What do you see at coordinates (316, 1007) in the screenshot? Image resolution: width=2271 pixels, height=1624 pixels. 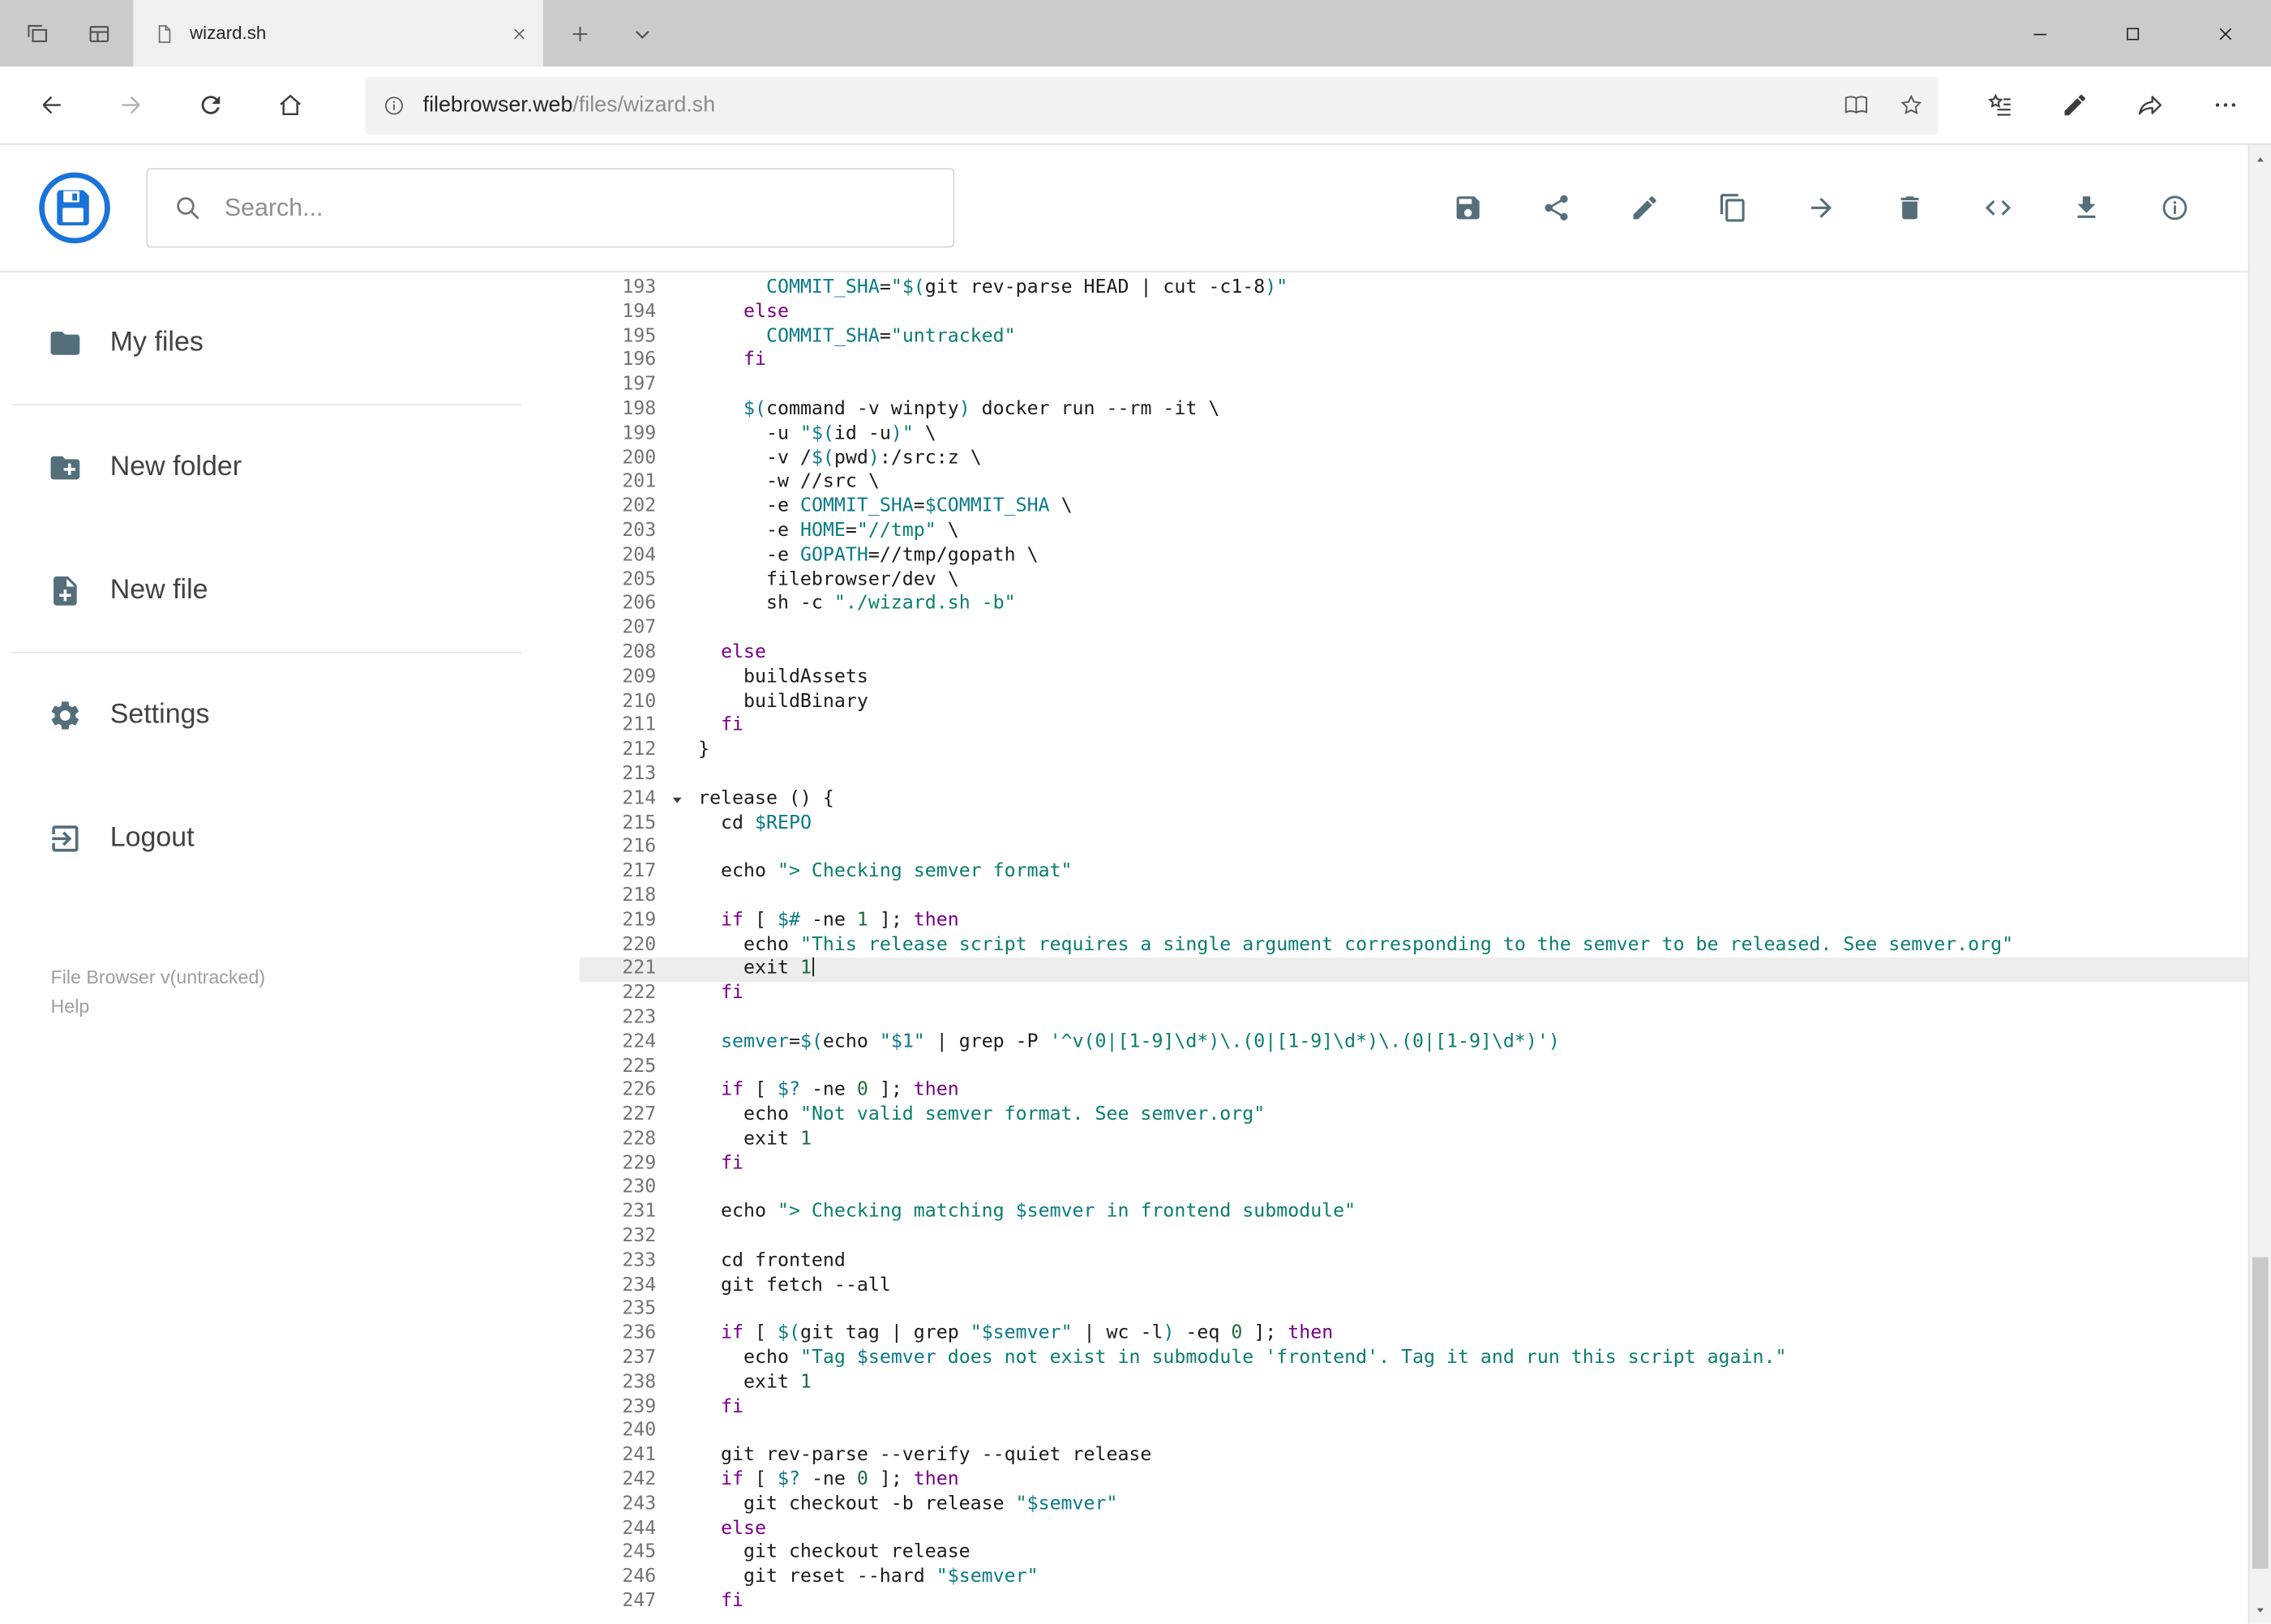 I see `help-link: Help` at bounding box center [316, 1007].